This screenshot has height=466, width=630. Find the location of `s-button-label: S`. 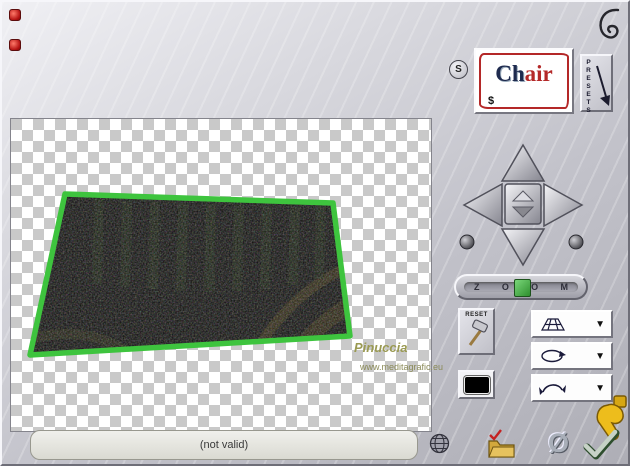

s-button-label: S is located at coordinates (458, 69).